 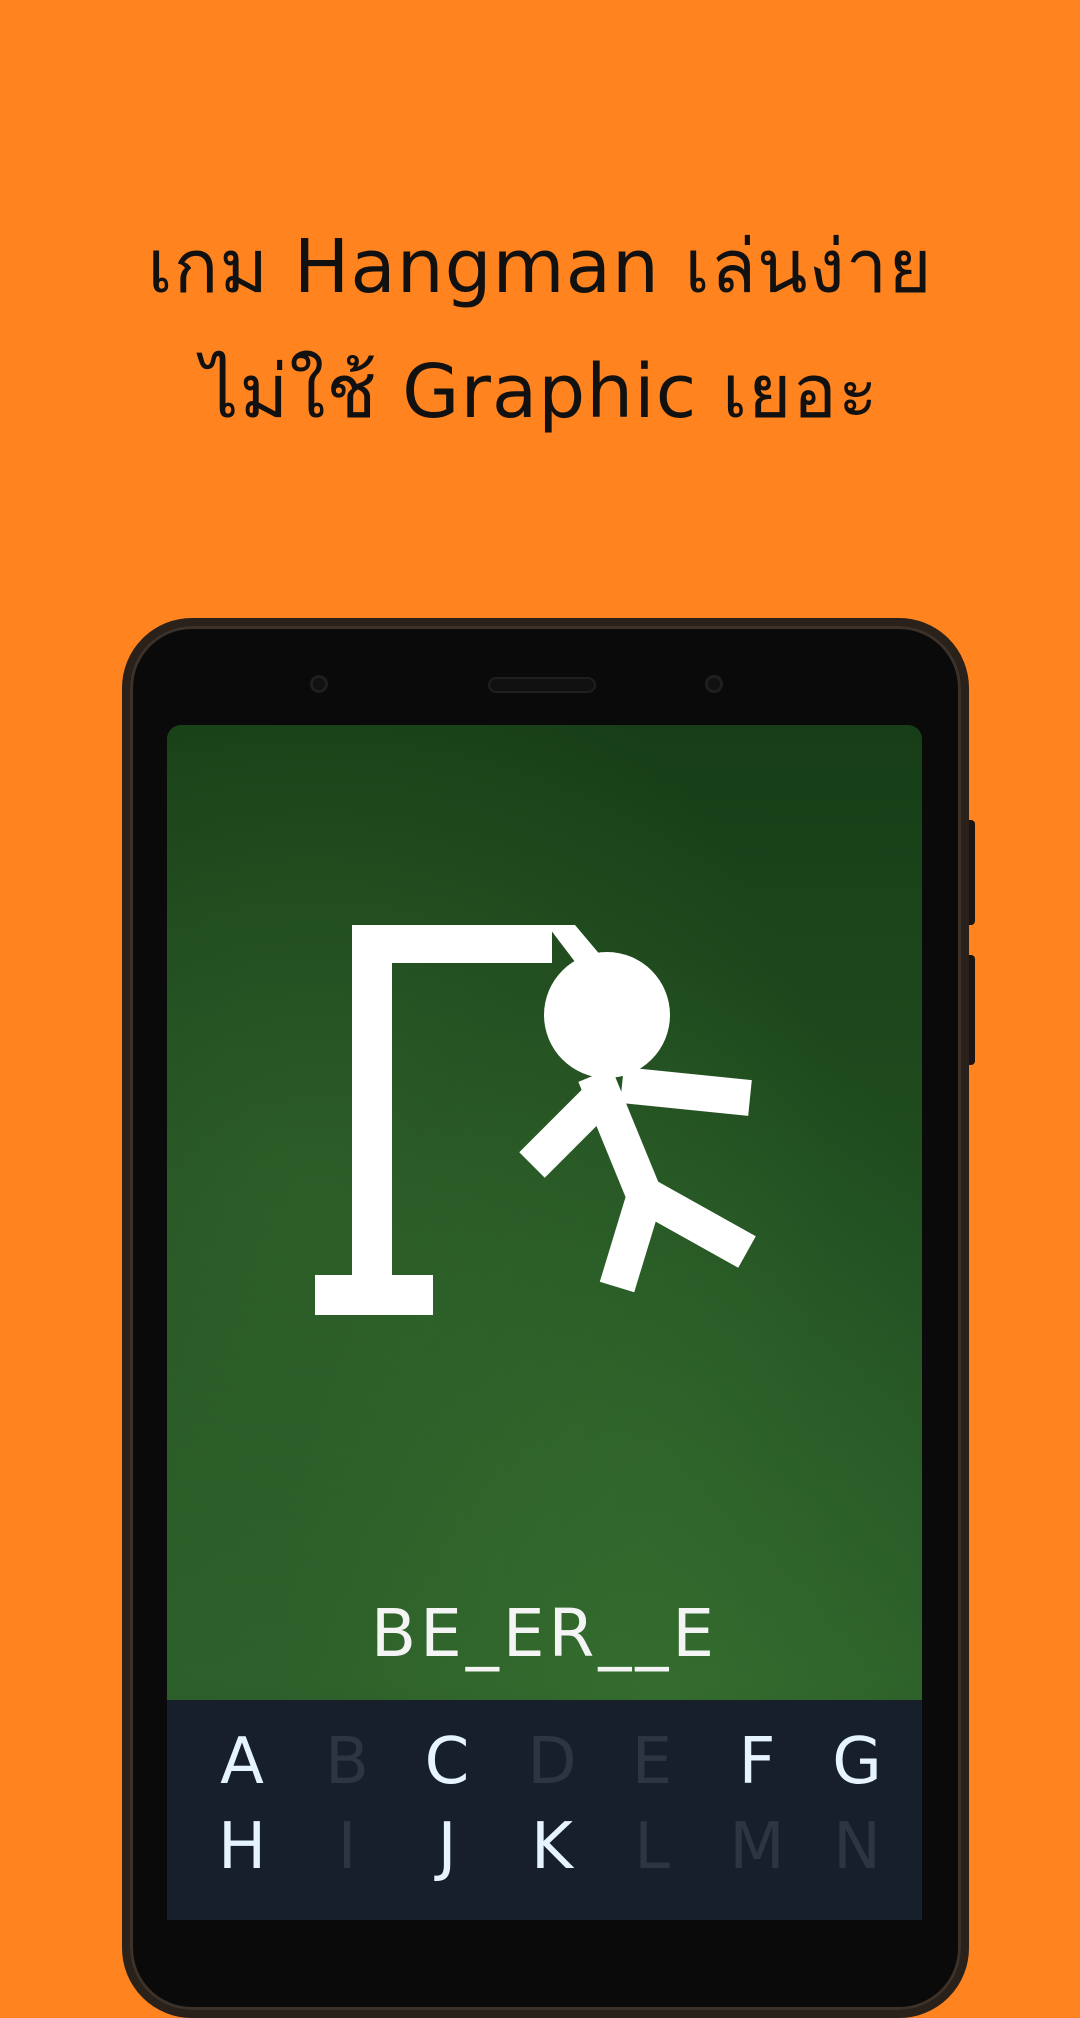 What do you see at coordinates (319, 684) in the screenshot?
I see `front-camera-icon` at bounding box center [319, 684].